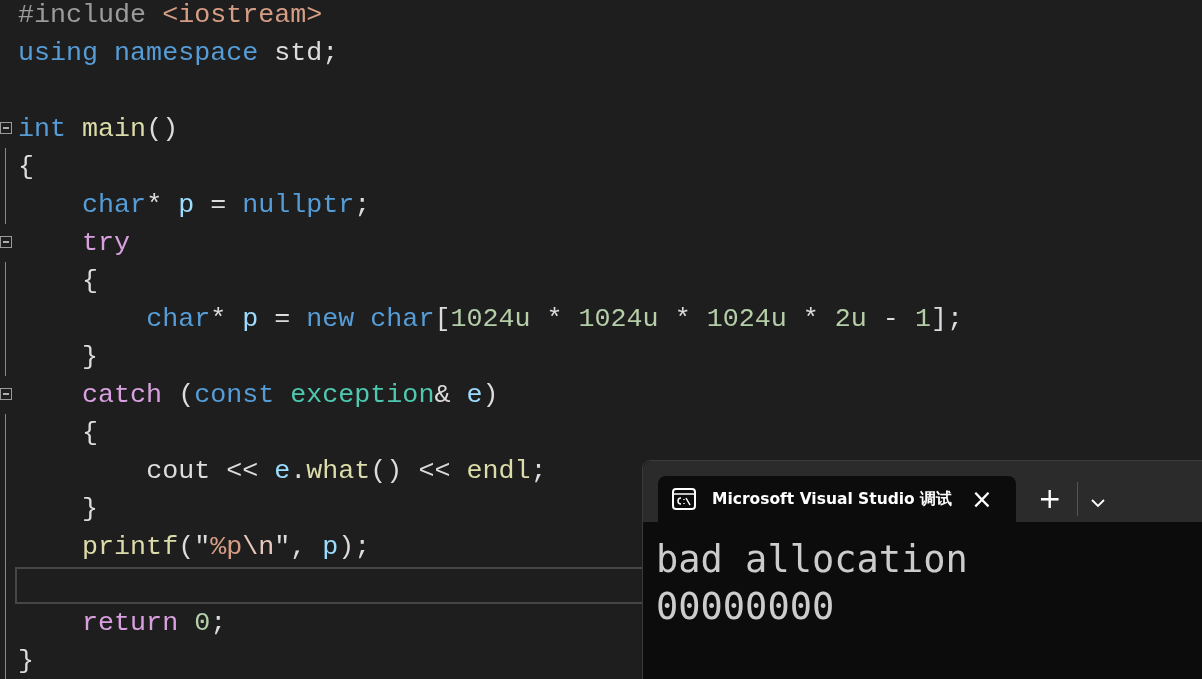  I want to click on terminal-icon, so click(684, 499).